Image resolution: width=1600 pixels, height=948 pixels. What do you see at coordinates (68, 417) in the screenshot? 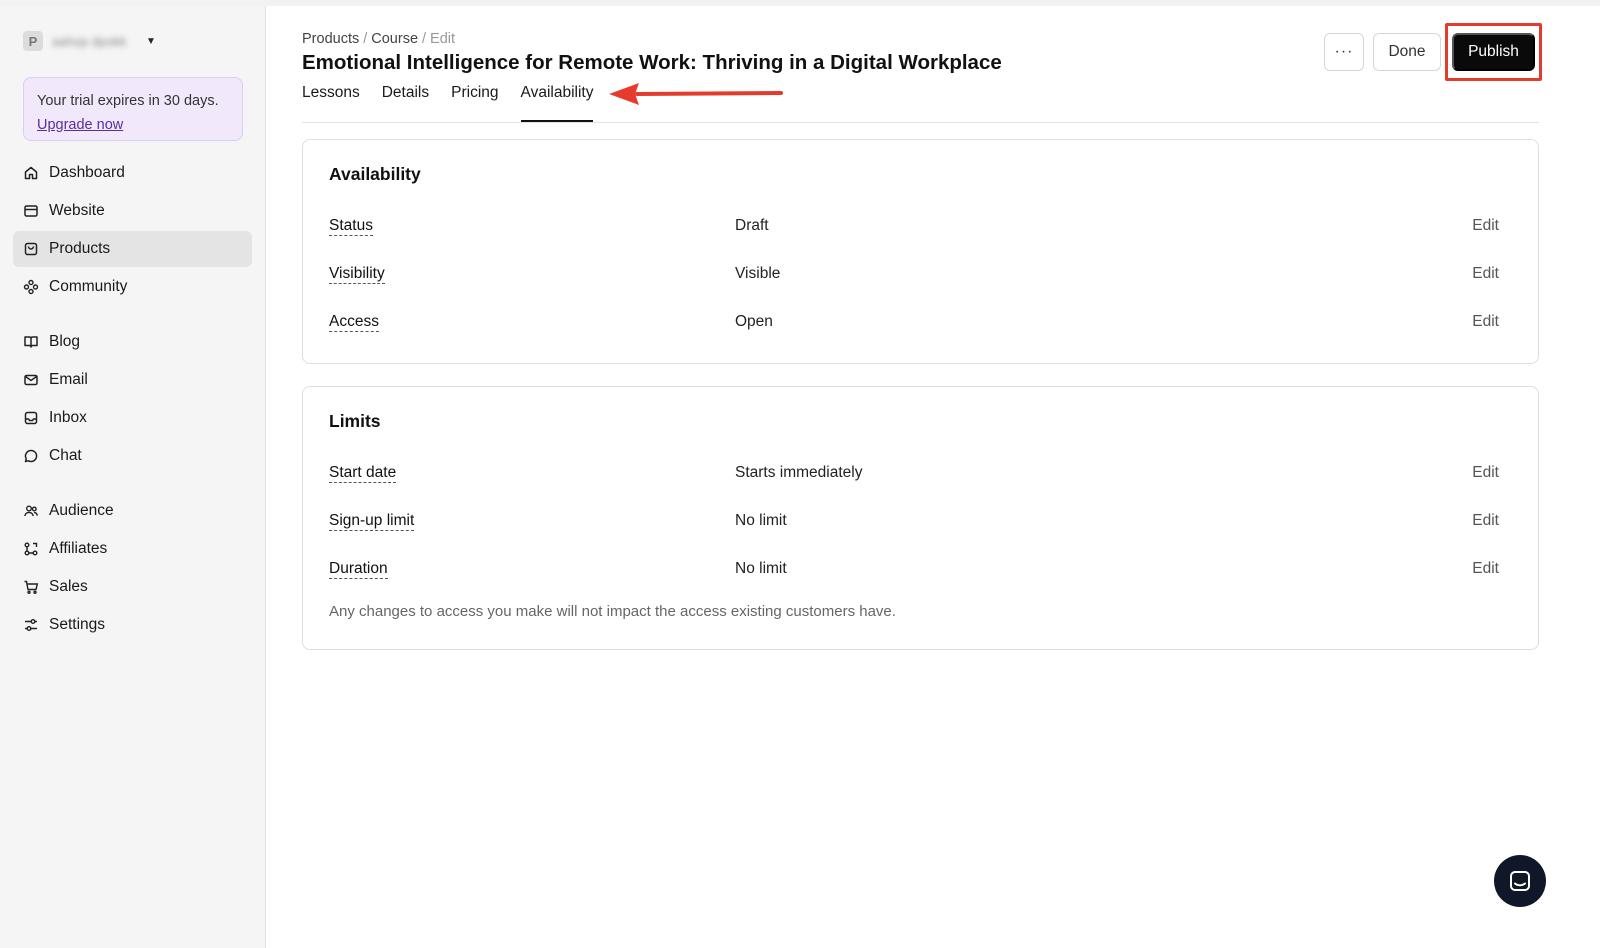
I see `sidebar-item-label: Inbox` at bounding box center [68, 417].